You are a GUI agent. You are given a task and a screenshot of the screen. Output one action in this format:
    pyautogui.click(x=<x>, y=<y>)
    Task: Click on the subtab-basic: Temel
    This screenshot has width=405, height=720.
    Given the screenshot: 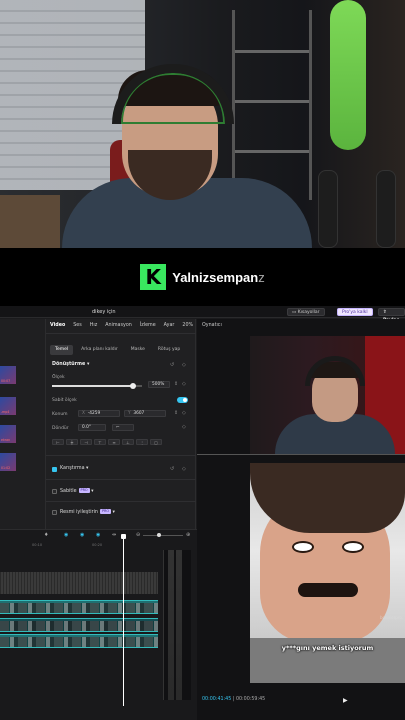 What is the action you would take?
    pyautogui.click(x=62, y=350)
    